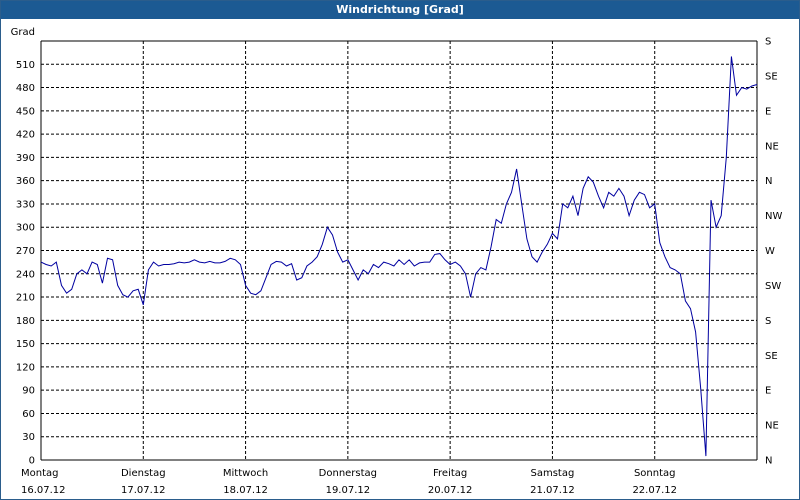 The height and width of the screenshot is (500, 800). I want to click on y-tick-label: 480, so click(25, 88).